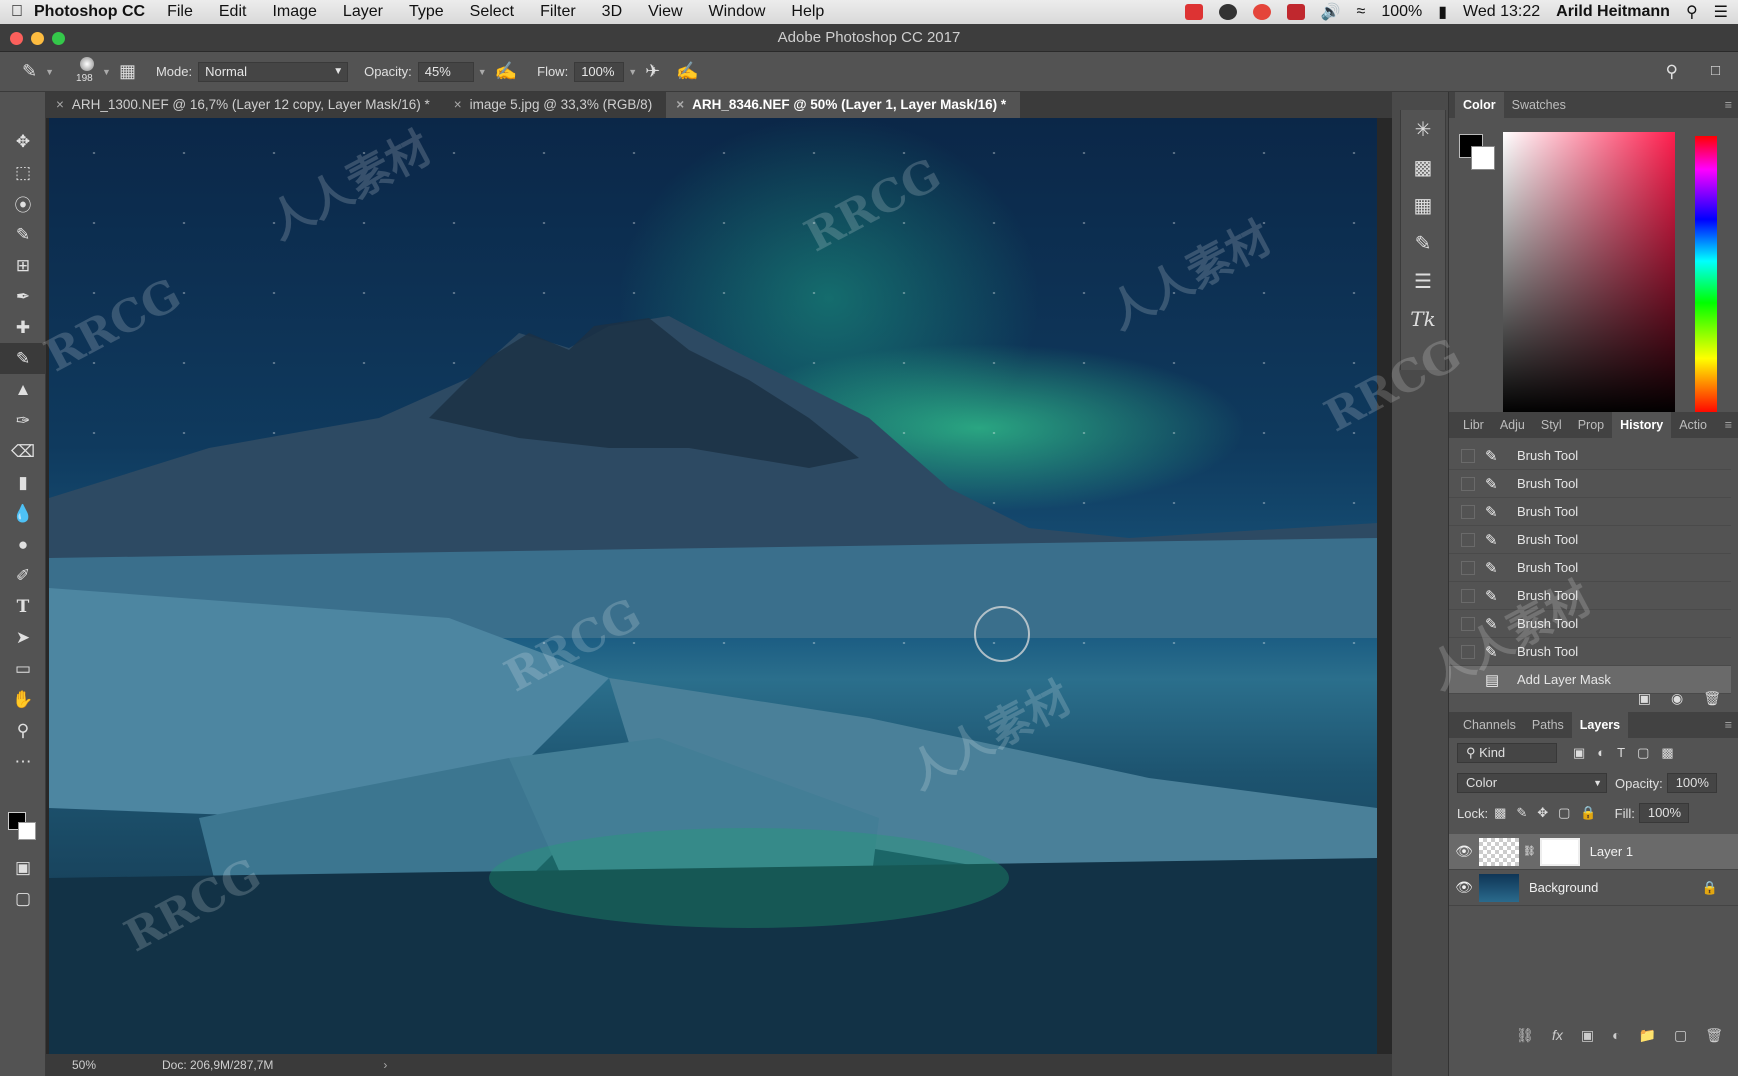 Image resolution: width=1738 pixels, height=1076 pixels. What do you see at coordinates (1539, 105) in the screenshot?
I see `tab-swatches: Swatches` at bounding box center [1539, 105].